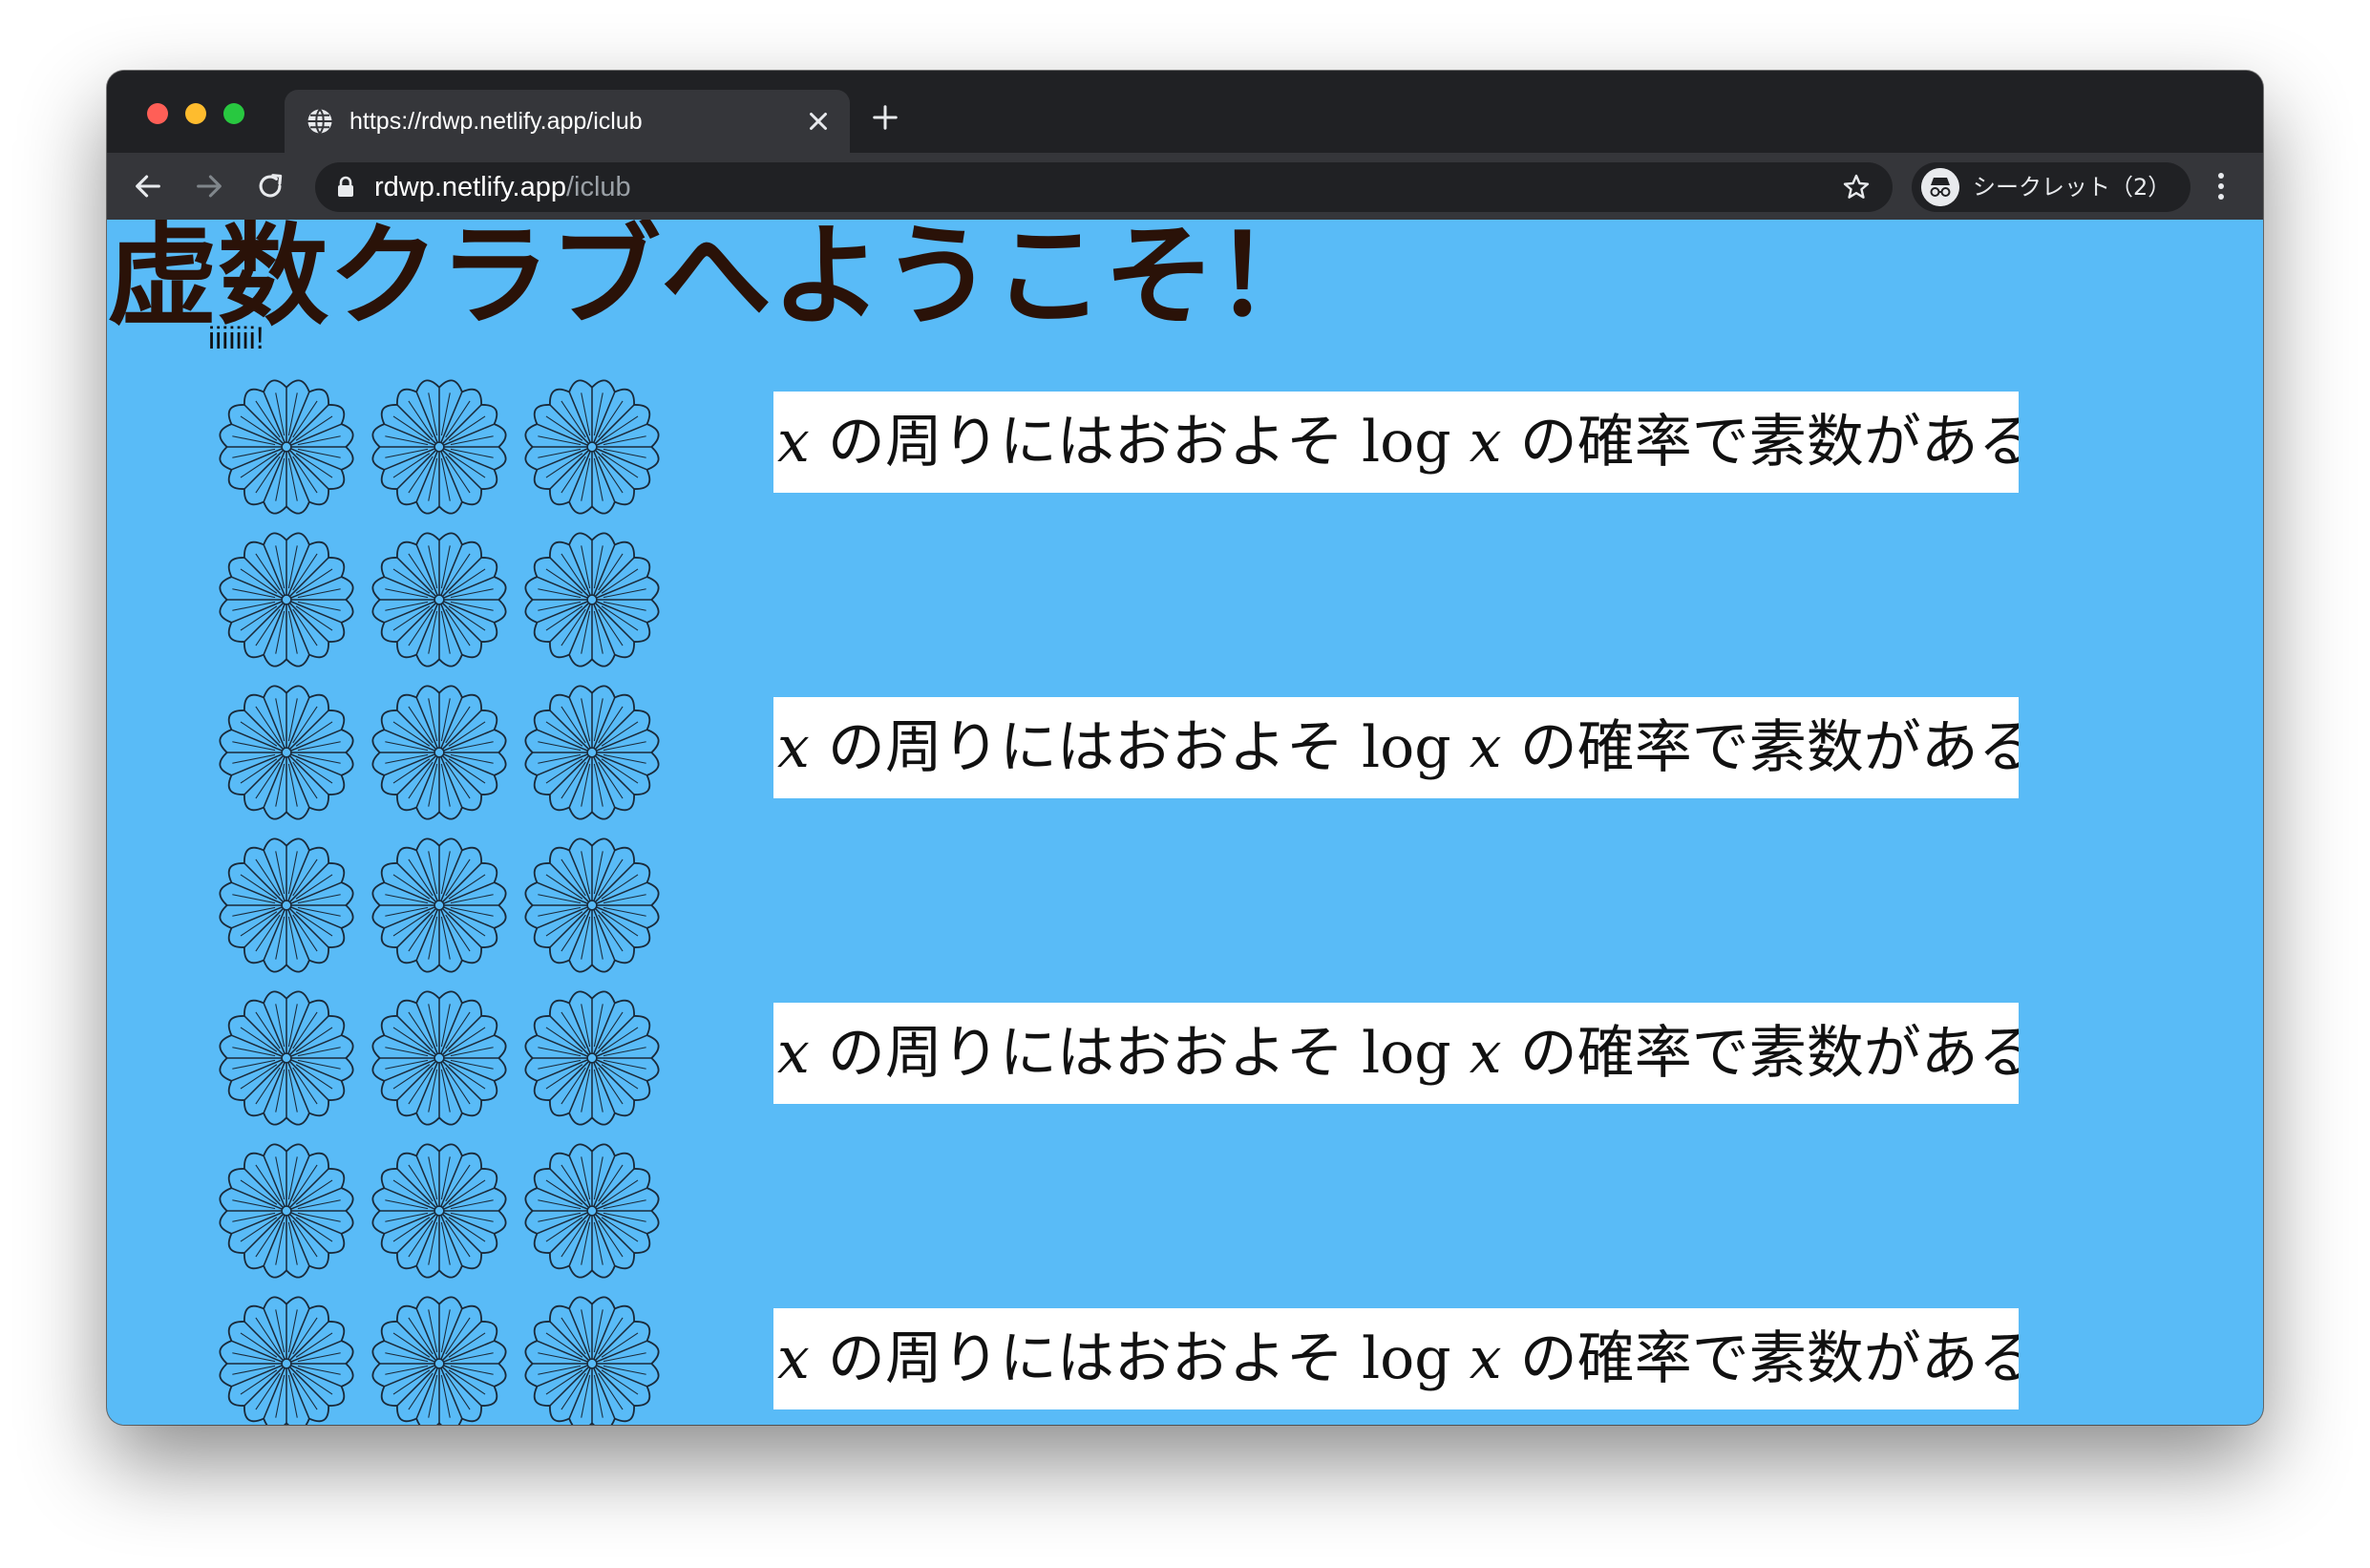  I want to click on minimize-window-button, so click(195, 113).